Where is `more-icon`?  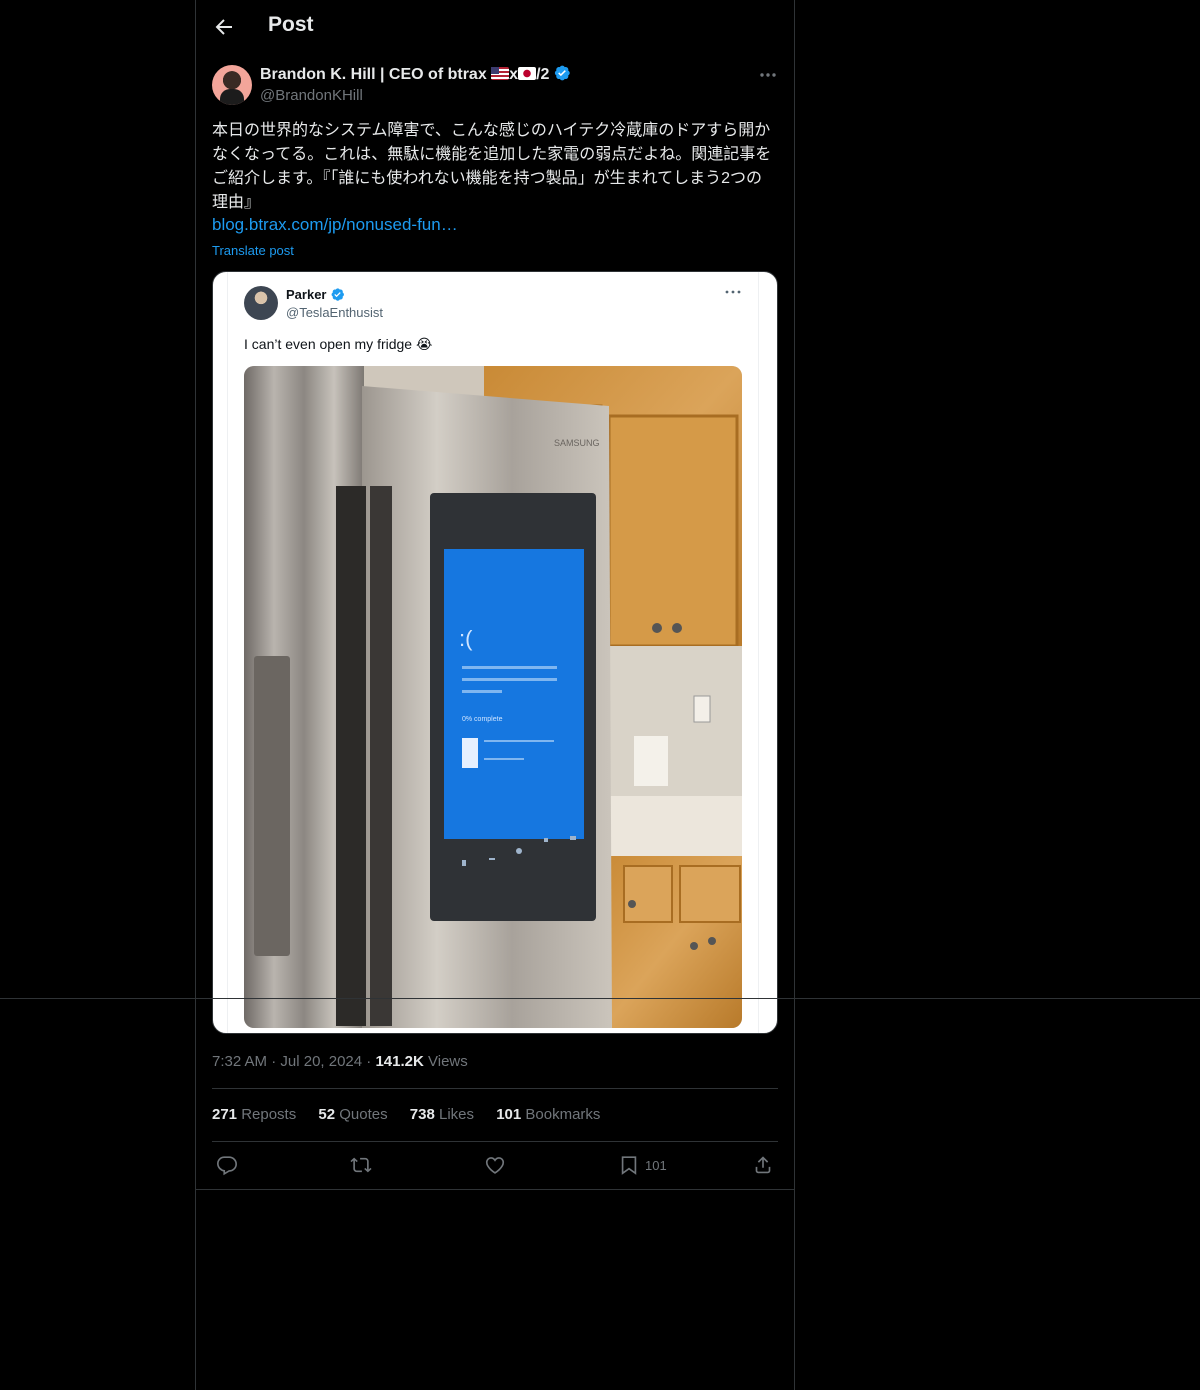
more-icon is located at coordinates (768, 75).